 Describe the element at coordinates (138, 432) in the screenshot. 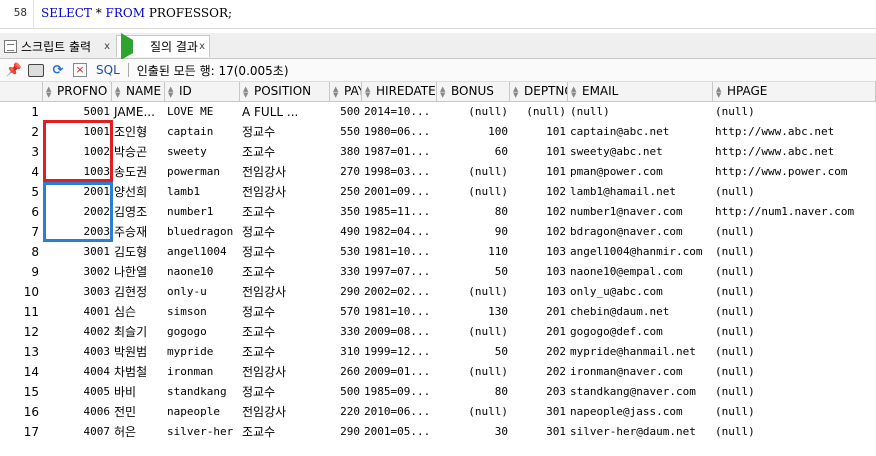

I see `cell-name: 허은` at that location.